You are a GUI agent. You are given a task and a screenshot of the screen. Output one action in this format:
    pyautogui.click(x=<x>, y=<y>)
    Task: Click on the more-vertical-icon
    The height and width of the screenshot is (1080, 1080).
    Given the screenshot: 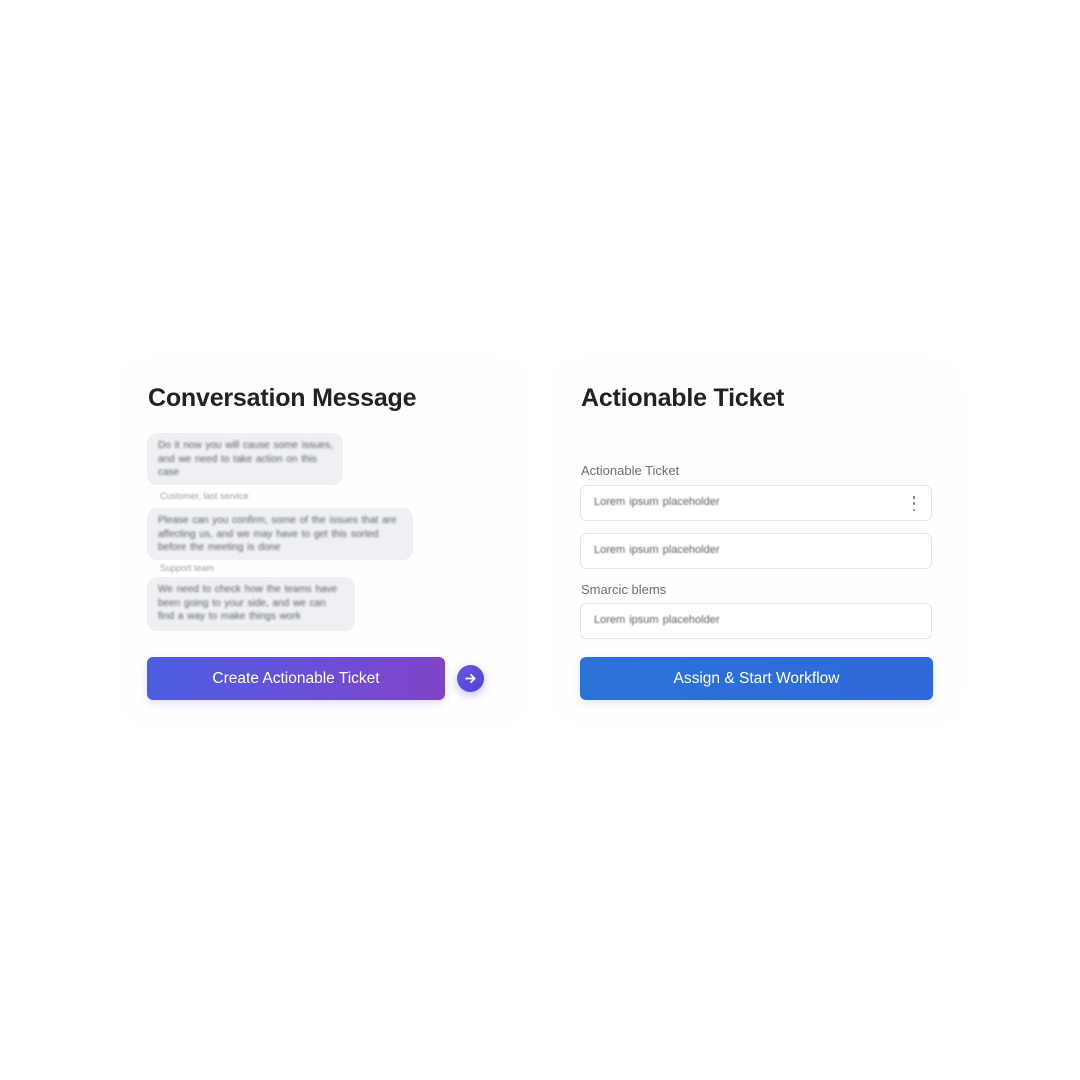 What is the action you would take?
    pyautogui.click(x=914, y=503)
    